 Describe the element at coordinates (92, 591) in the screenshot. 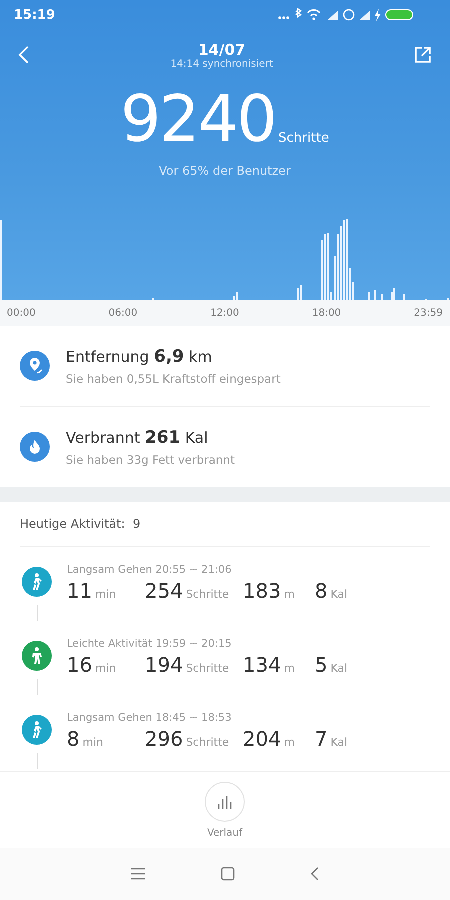

I see `activity-value: 11 min` at that location.